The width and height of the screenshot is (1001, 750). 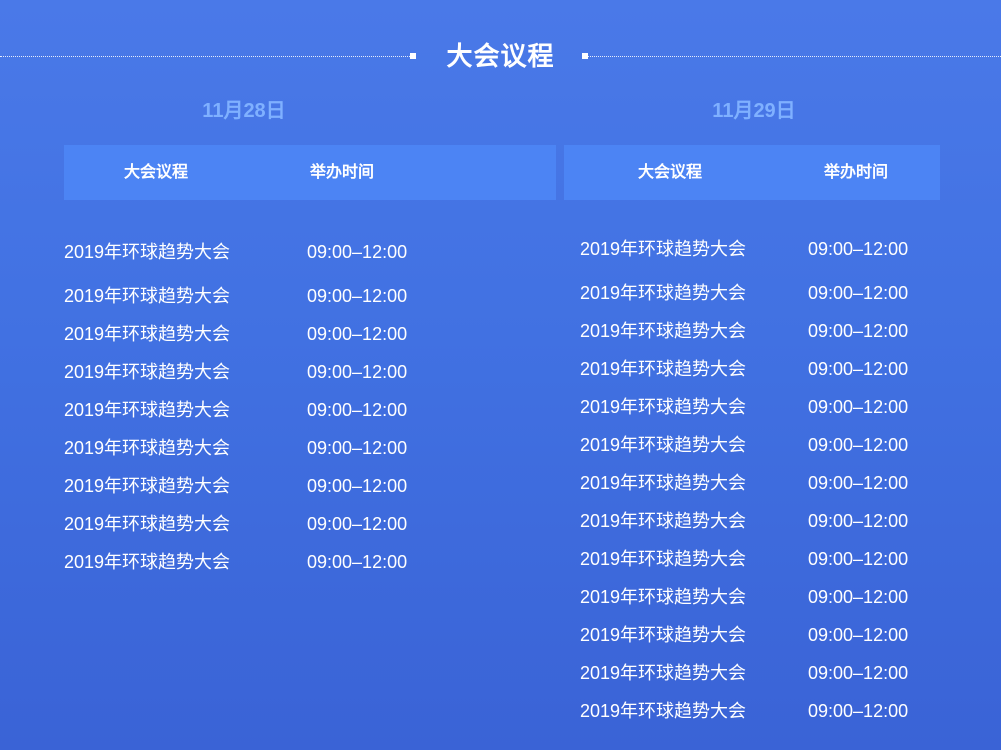 I want to click on page-header: 大会议程, so click(x=500, y=56).